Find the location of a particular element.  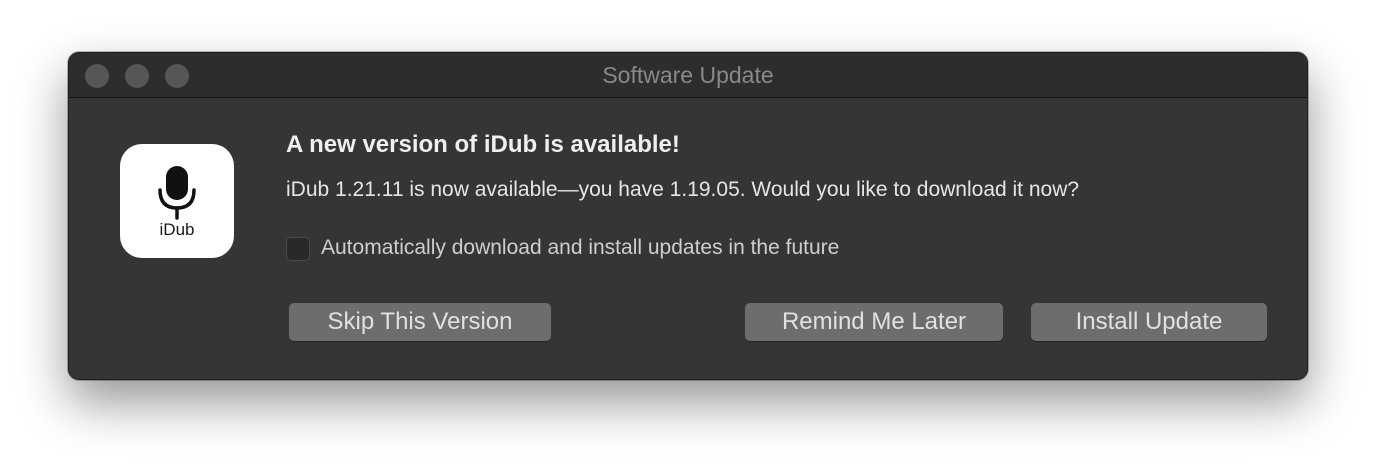

auto-update-checkbox is located at coordinates (298, 249).